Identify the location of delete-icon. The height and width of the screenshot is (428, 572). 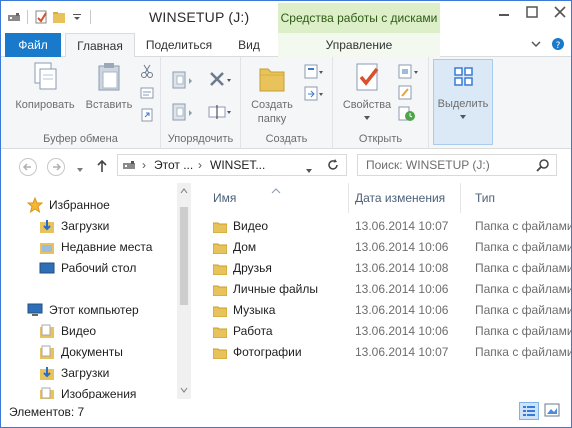
(220, 80).